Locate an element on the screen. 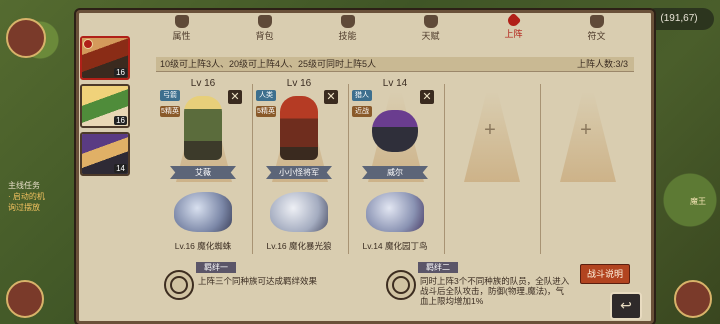 This screenshot has width=720, height=324. quest-line: 询过摆放 is located at coordinates (24, 207).